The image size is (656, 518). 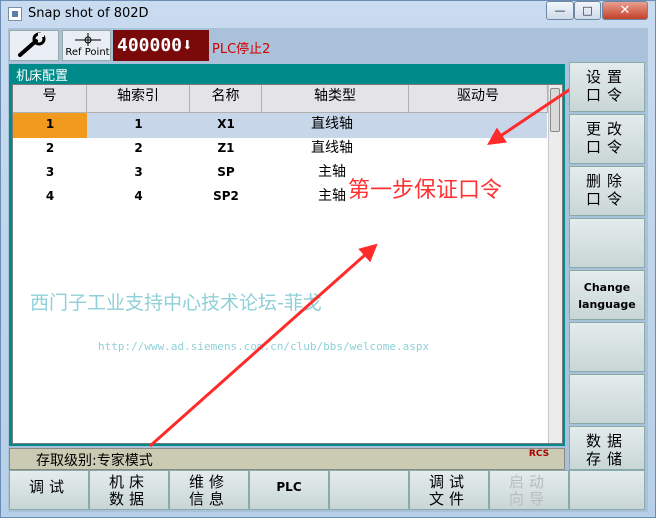 I want to click on softkey-label: 启动, so click(x=528, y=482).